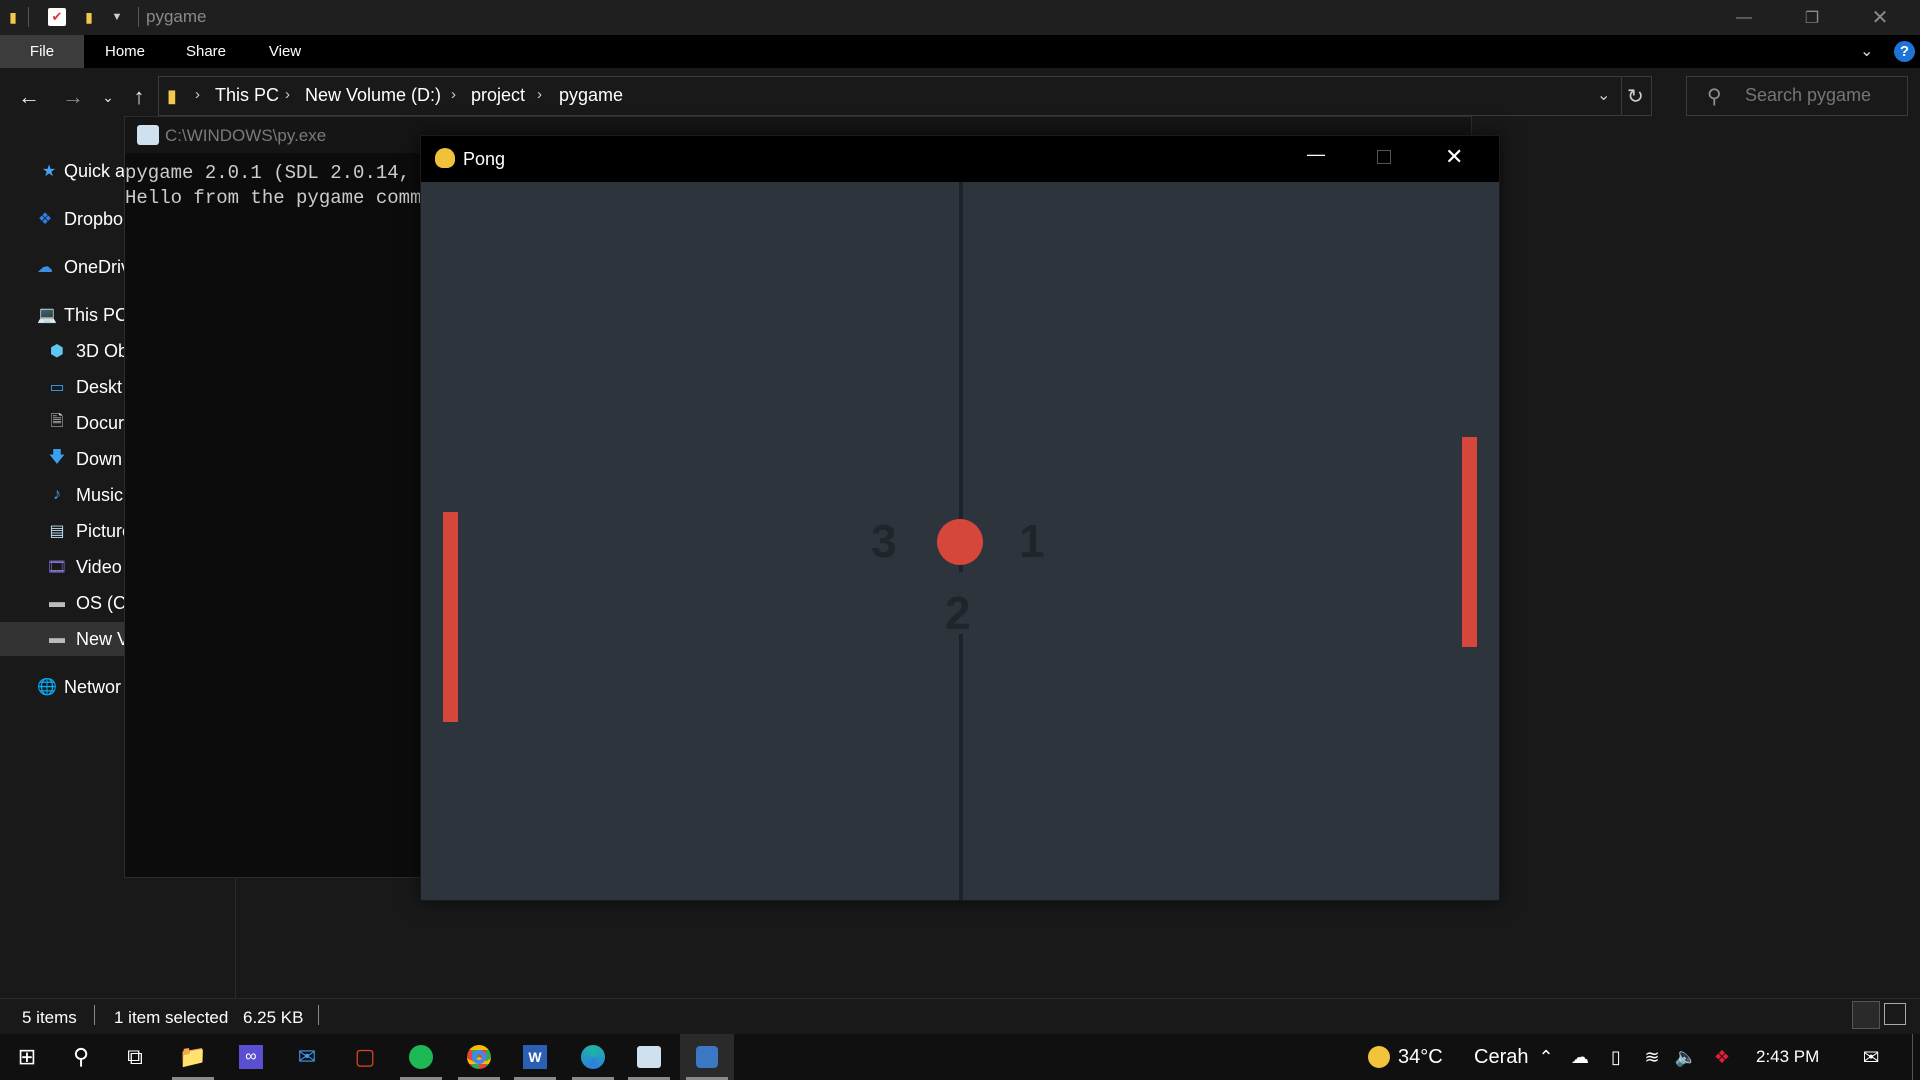 The width and height of the screenshot is (1920, 1080). I want to click on expand-ribbon-icon: ⌄, so click(1866, 51).